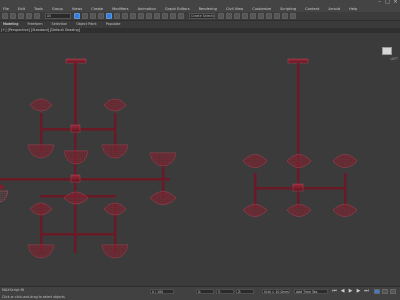 The height and width of the screenshot is (300, 400). I want to click on tab-object-paint: Object Paint, so click(86, 24).